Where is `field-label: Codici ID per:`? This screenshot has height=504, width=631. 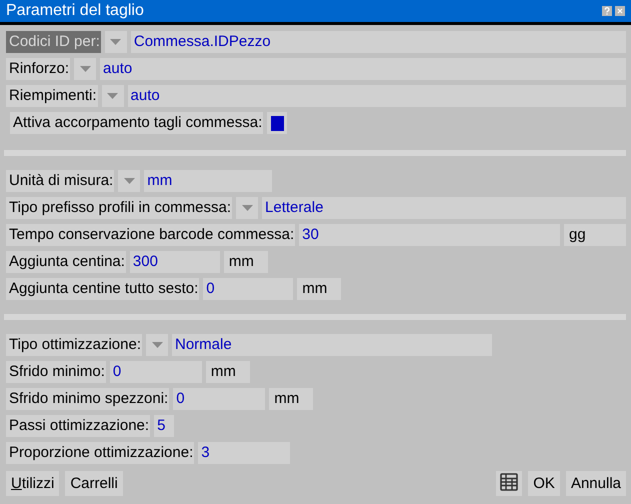
field-label: Codici ID per: is located at coordinates (53, 42).